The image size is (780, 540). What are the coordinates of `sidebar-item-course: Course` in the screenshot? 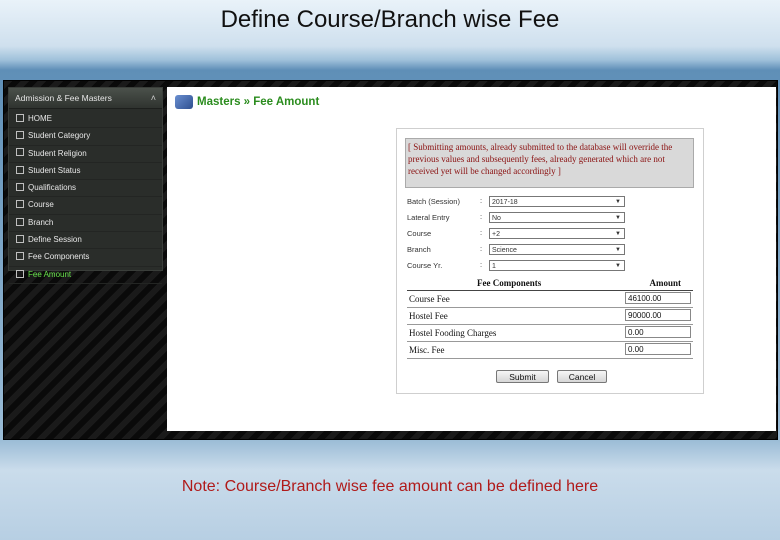 It's located at (85, 206).